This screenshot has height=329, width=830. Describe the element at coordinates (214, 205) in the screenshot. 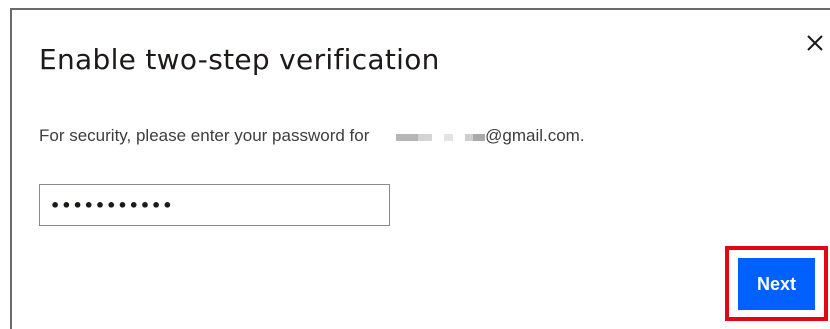

I see `password-input` at that location.